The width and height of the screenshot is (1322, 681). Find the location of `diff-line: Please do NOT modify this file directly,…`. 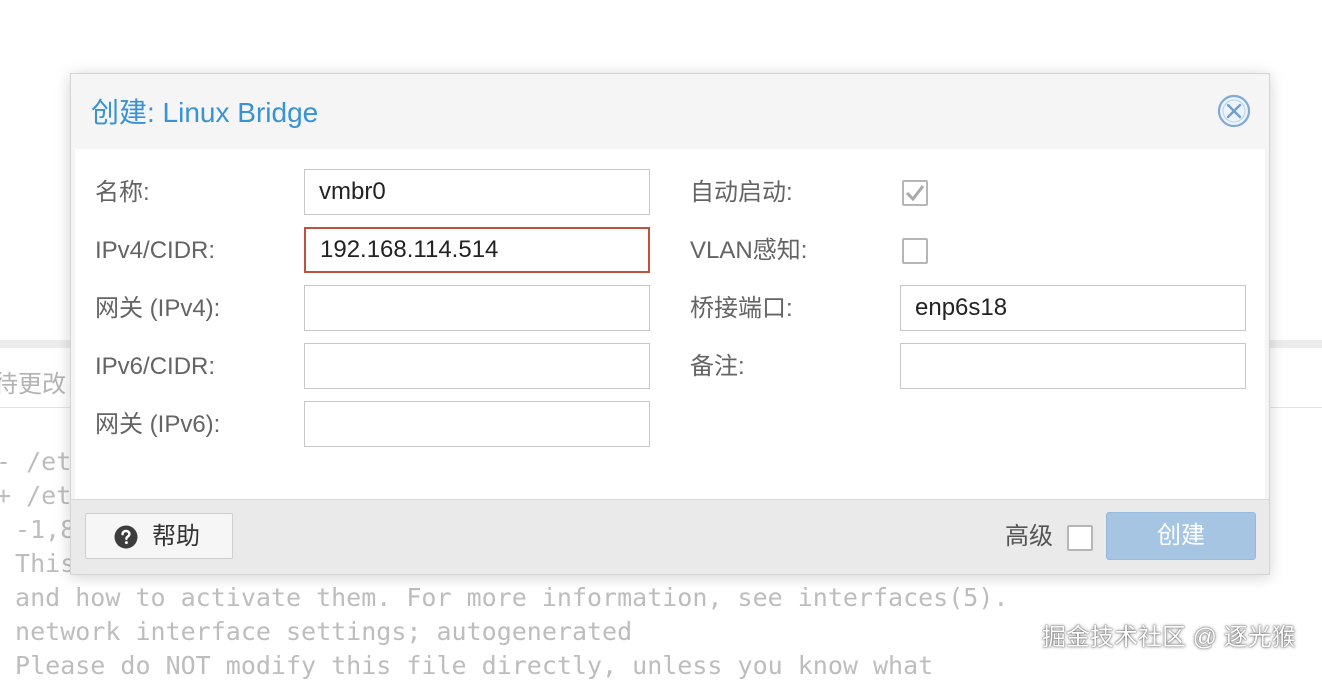

diff-line: Please do NOT modify this file directly,… is located at coordinates (467, 665).